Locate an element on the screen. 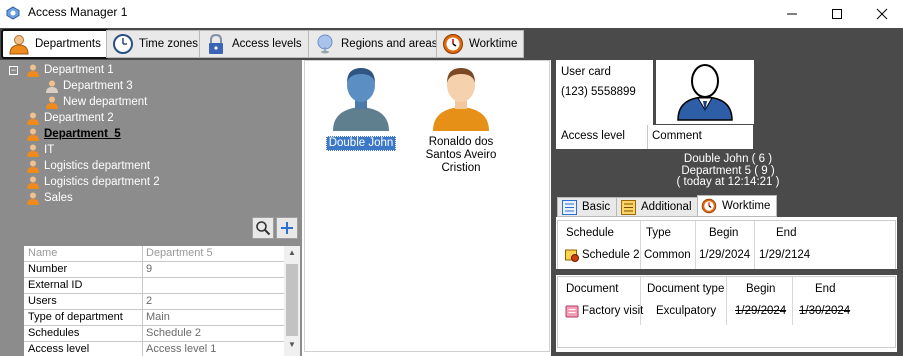 The height and width of the screenshot is (356, 903). scroll-up-arrow-icon: ▲ is located at coordinates (292, 255).